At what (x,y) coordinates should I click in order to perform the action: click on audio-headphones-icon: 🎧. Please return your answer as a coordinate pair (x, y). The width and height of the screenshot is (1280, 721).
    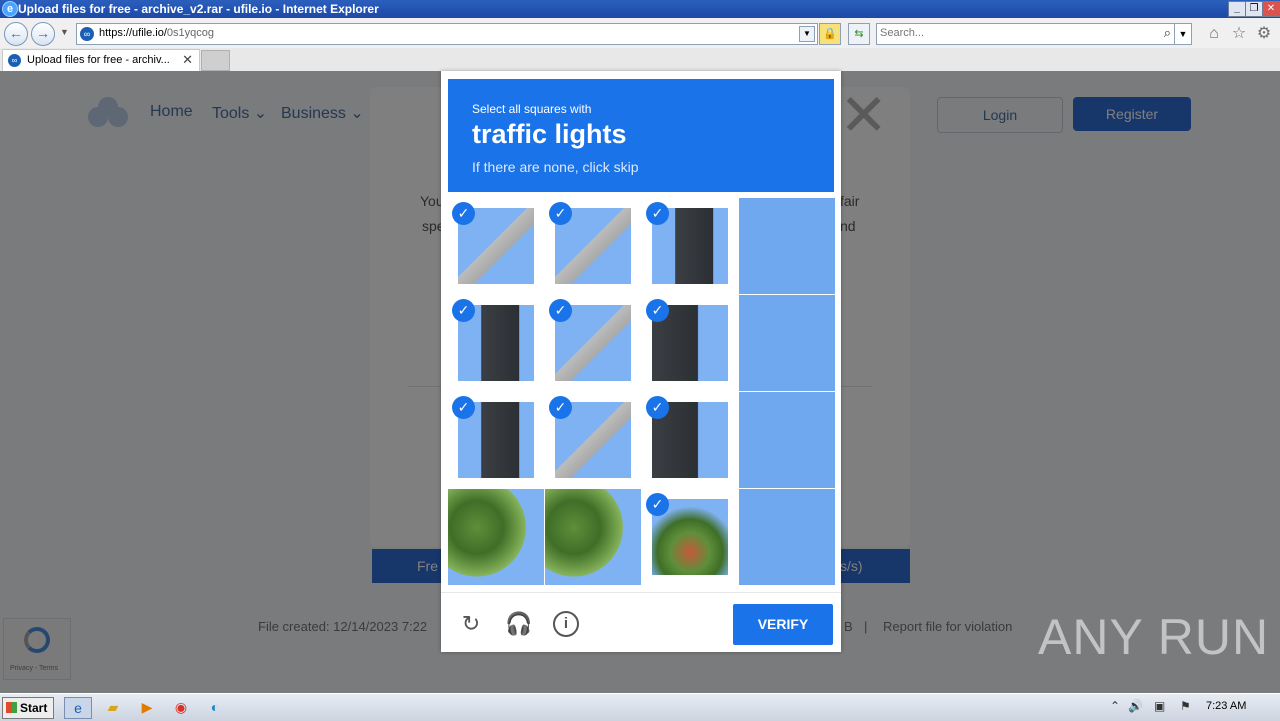
    Looking at the image, I should click on (518, 624).